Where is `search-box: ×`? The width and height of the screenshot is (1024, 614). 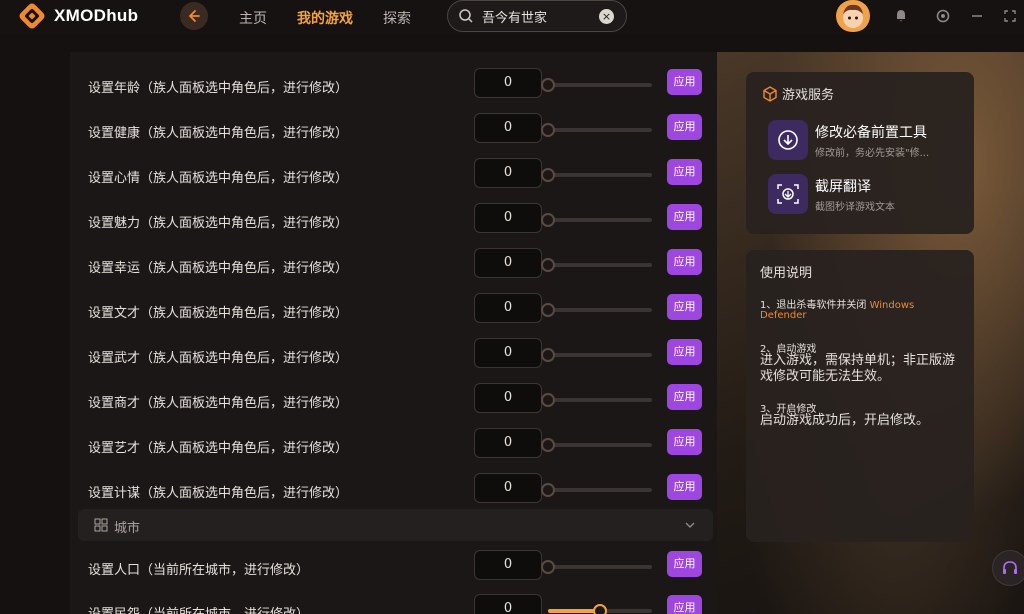
search-box: × is located at coordinates (537, 16).